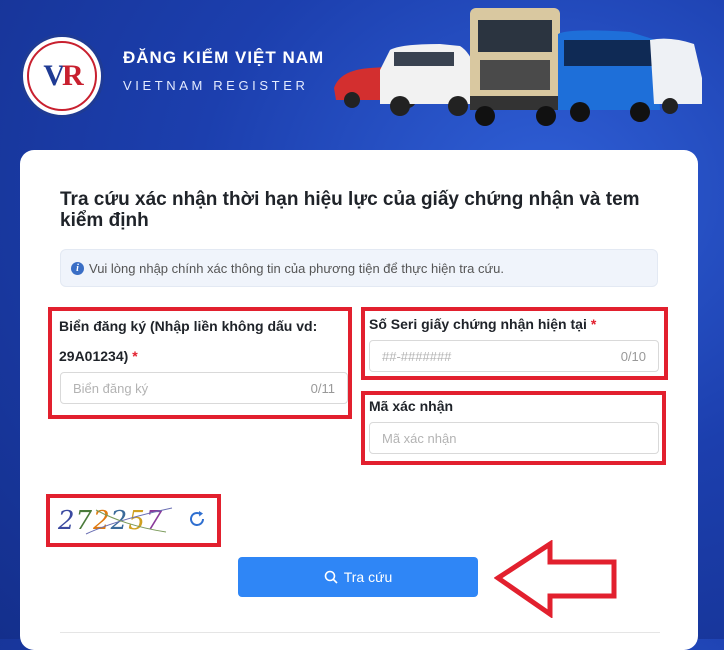 The height and width of the screenshot is (650, 724). I want to click on captcha-field-label: Mã xác nhận, so click(411, 406).